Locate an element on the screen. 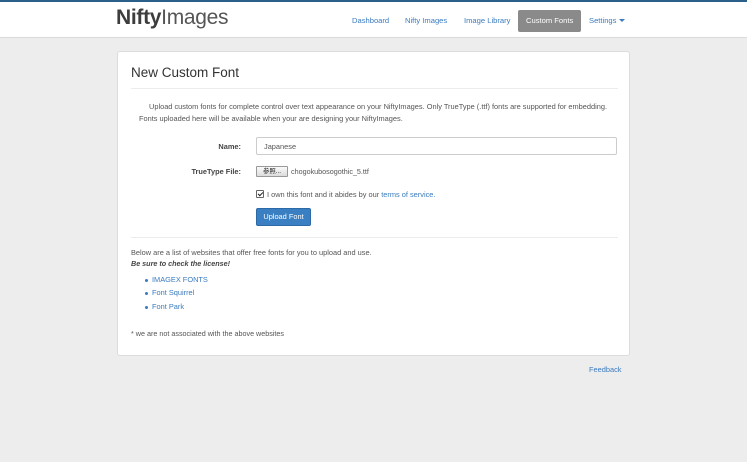  nav-image-library: Image Library is located at coordinates (487, 21).